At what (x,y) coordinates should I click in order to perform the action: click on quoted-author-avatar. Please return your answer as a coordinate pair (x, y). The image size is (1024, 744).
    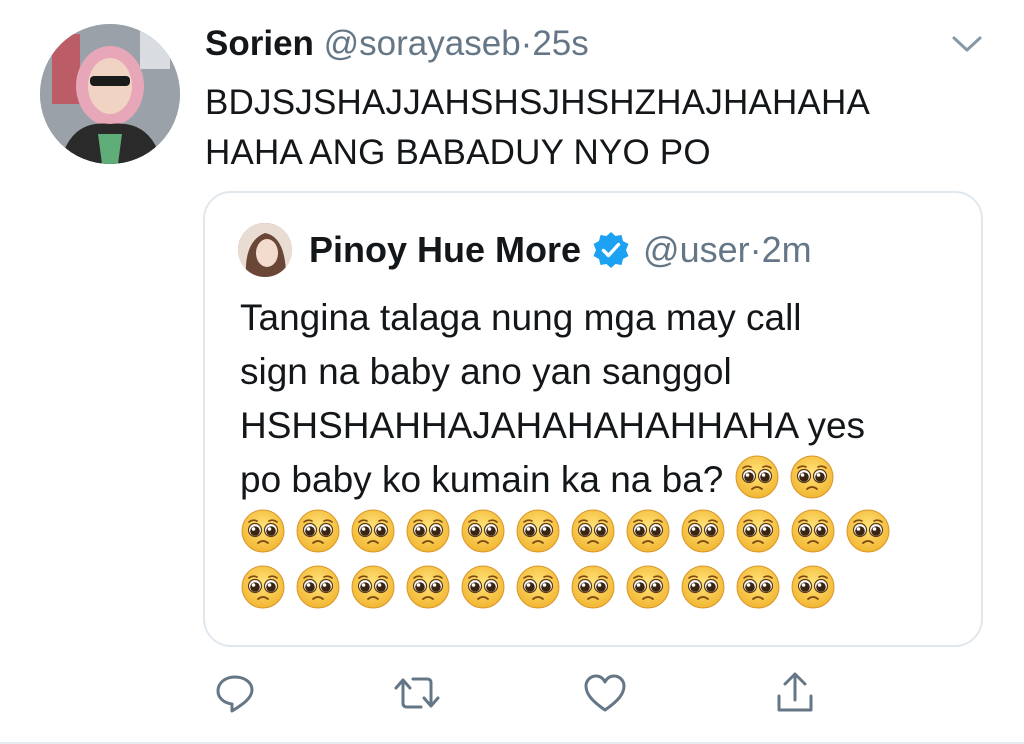
    Looking at the image, I should click on (265, 250).